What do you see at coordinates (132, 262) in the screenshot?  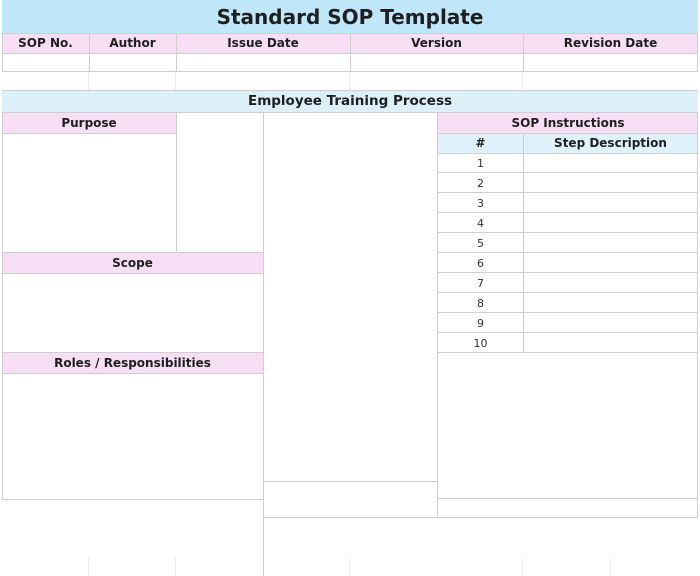 I see `scope-header: Scope` at bounding box center [132, 262].